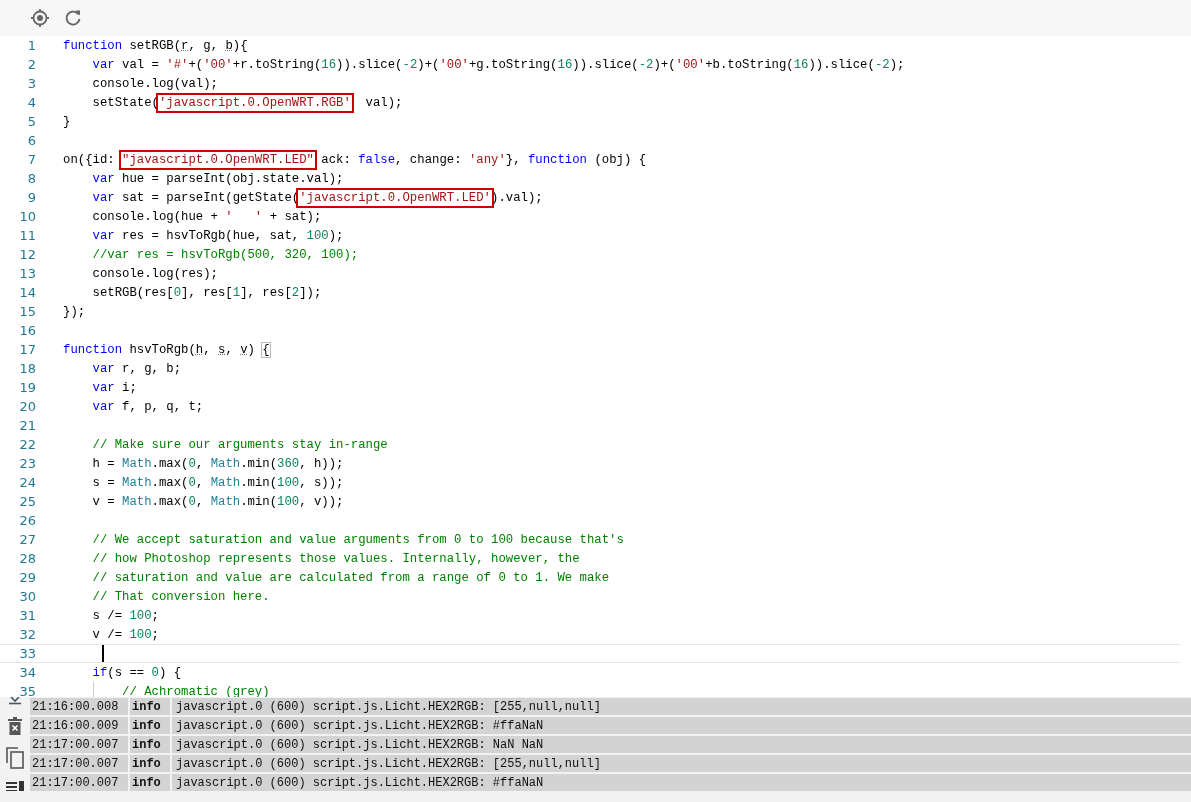  I want to click on code-line: h = Math.max(0, Math.min(360, h));, so click(218, 463).